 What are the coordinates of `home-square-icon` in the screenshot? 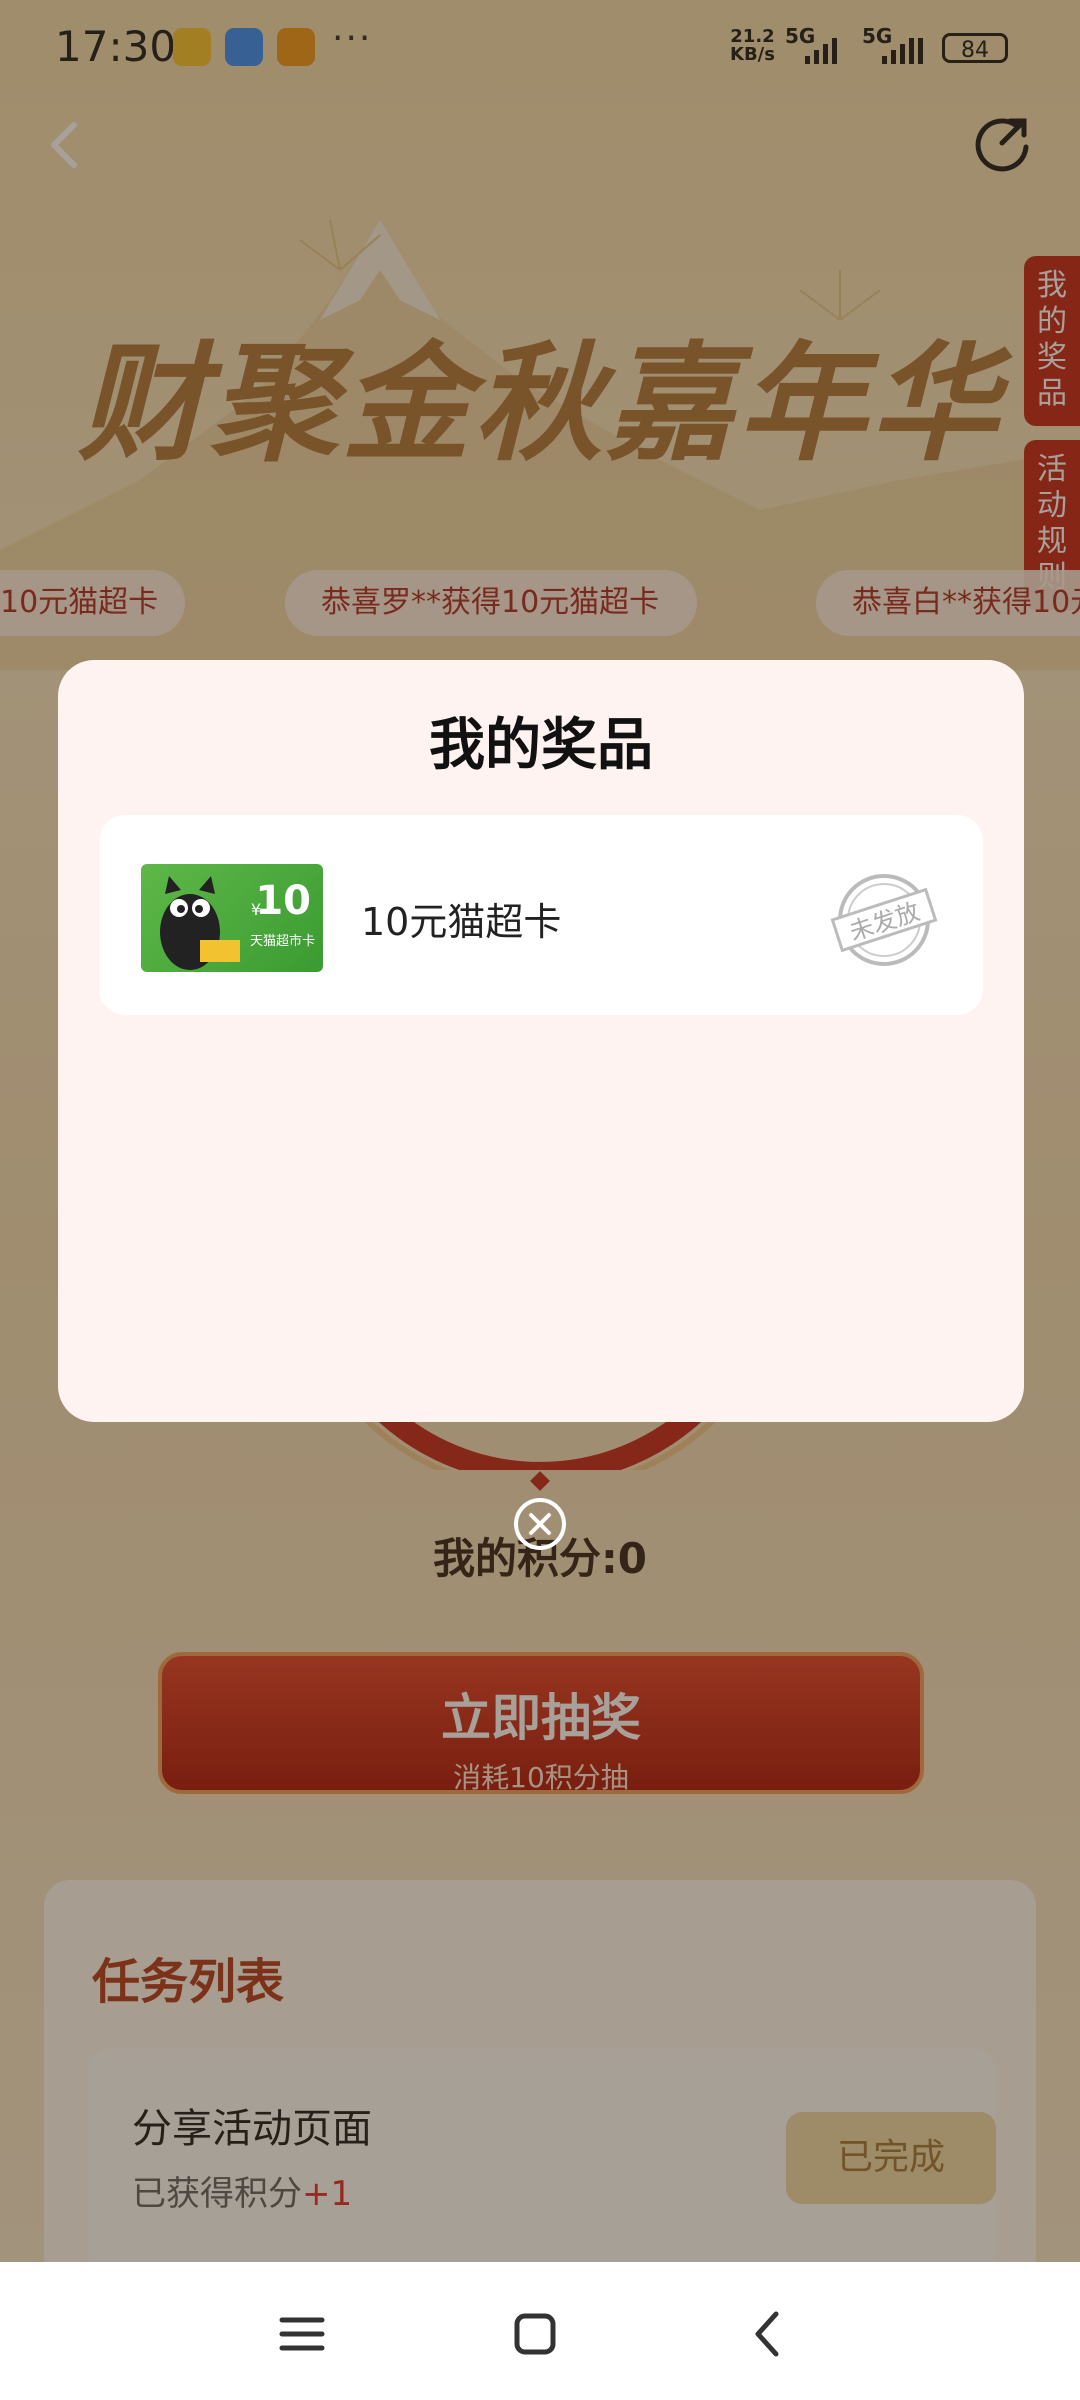 It's located at (535, 2334).